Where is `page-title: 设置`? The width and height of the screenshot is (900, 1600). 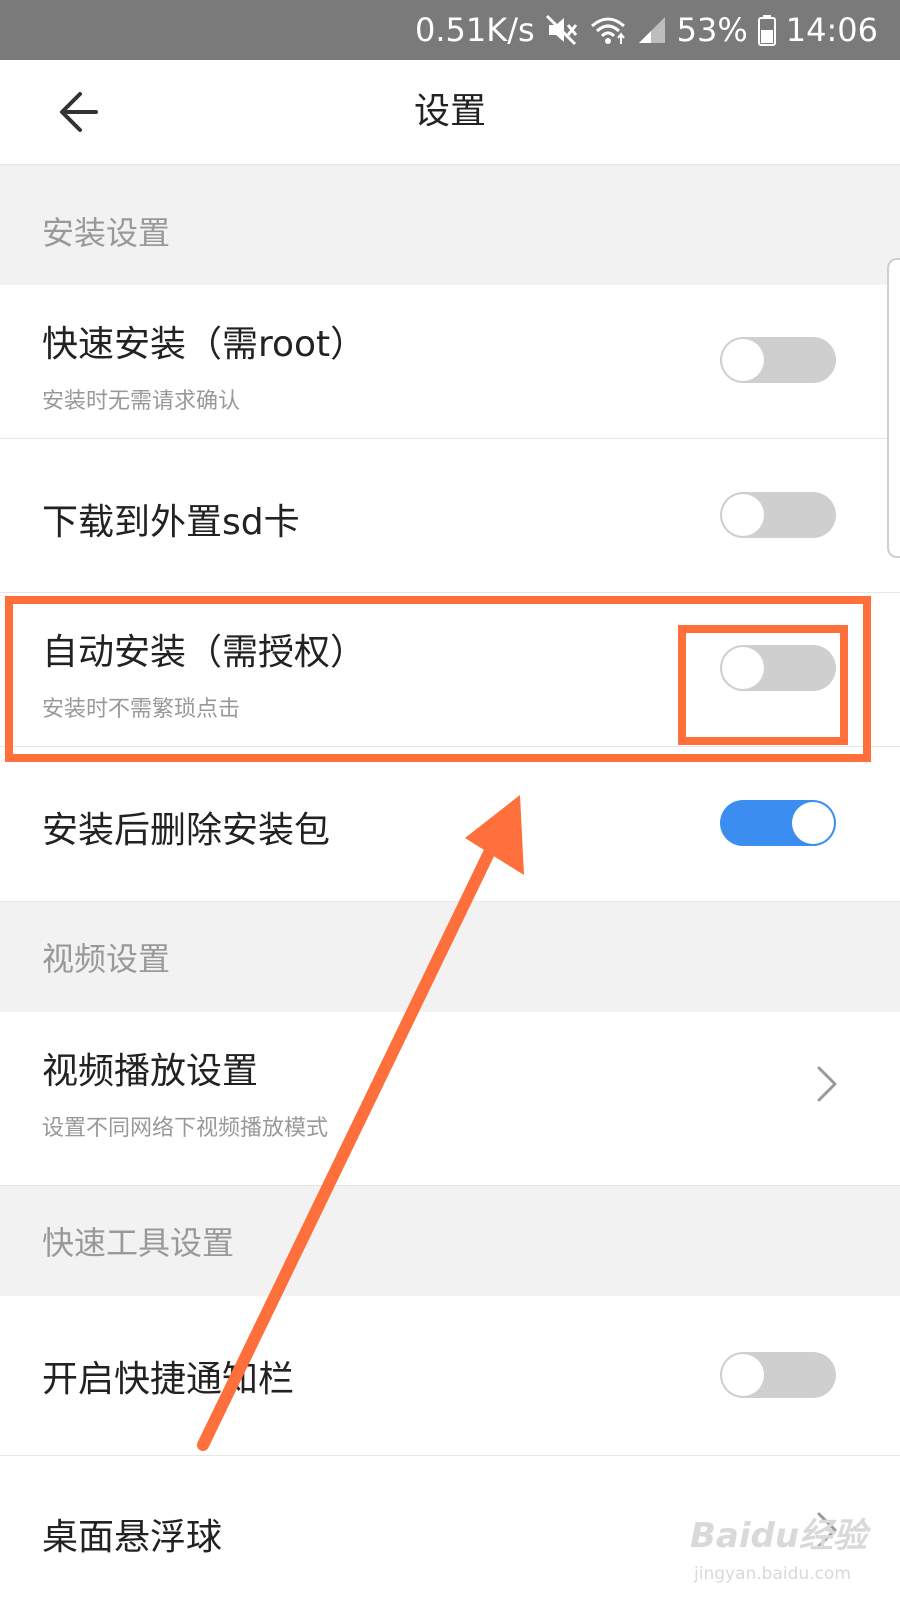 page-title: 设置 is located at coordinates (449, 111).